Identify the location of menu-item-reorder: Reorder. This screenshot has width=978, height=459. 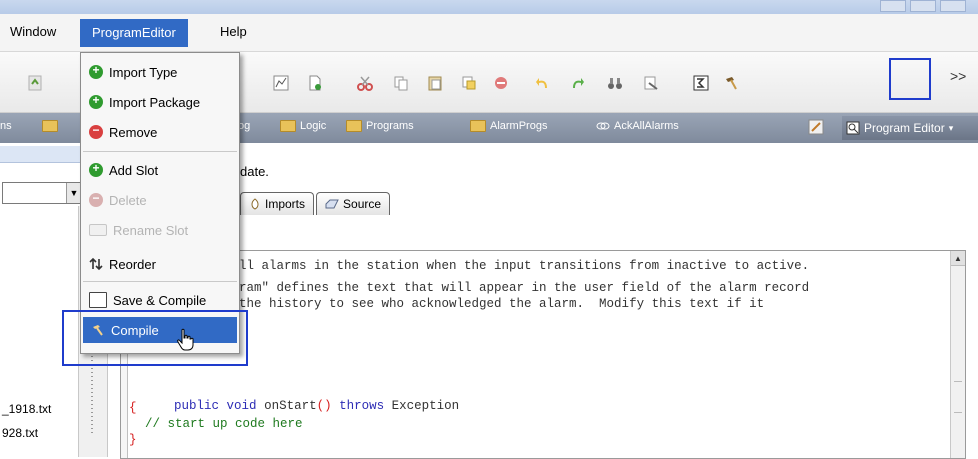
(160, 264).